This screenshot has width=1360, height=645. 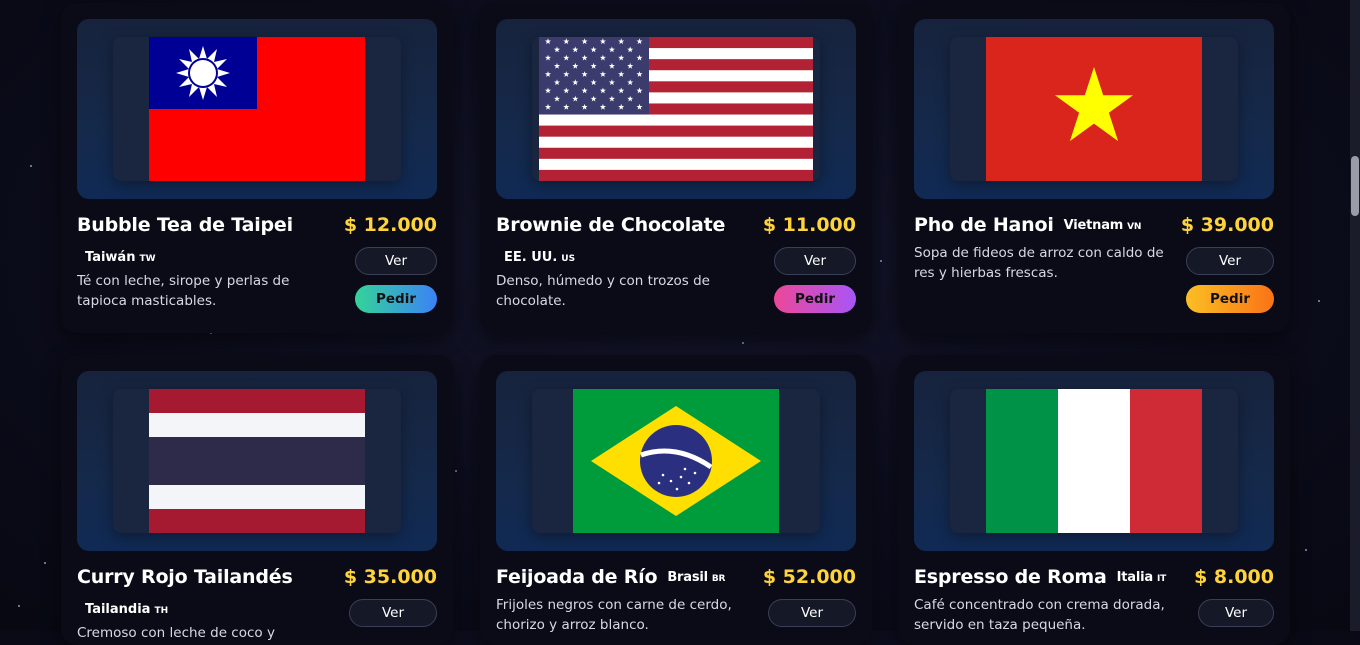 I want to click on country-code: US, so click(x=568, y=259).